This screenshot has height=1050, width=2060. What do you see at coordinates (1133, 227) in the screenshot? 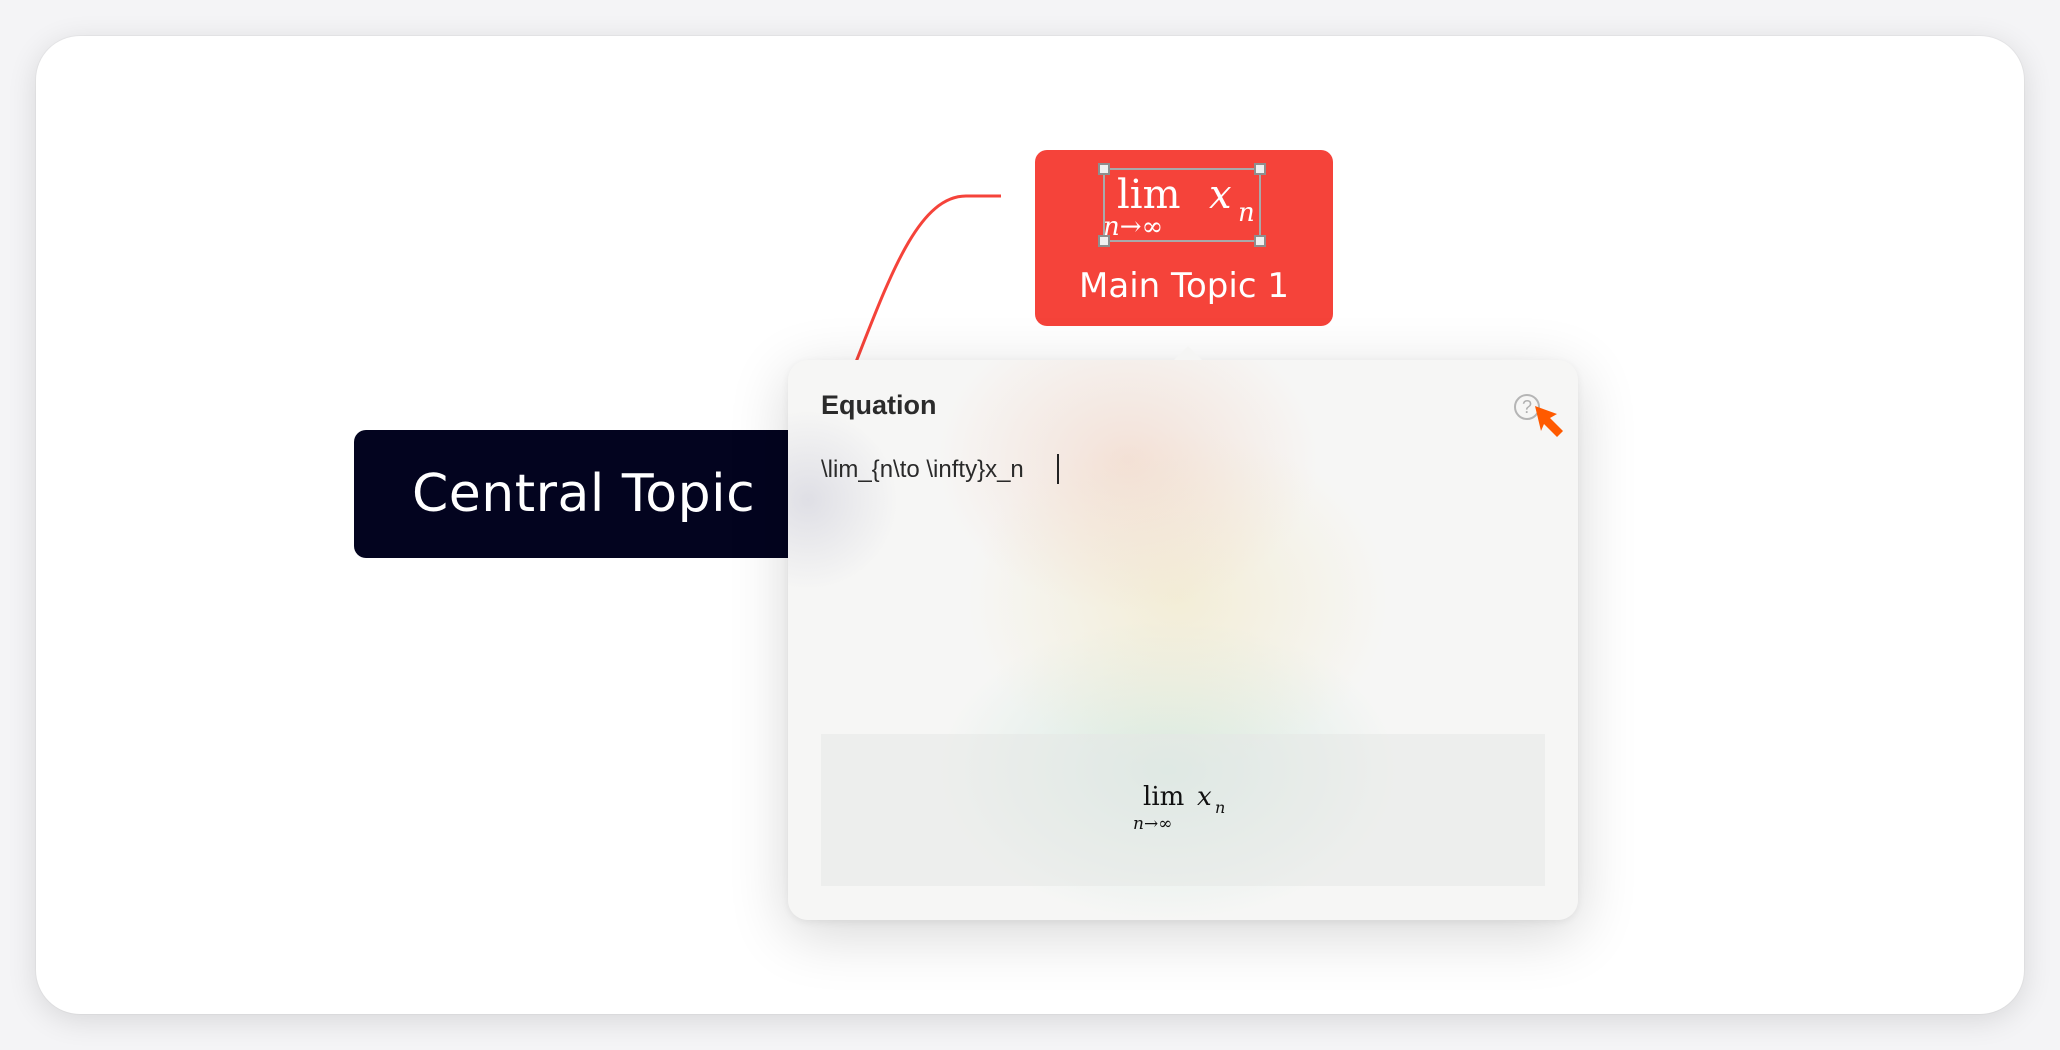
I see `equation-limit-subscript: n→∞` at bounding box center [1133, 227].